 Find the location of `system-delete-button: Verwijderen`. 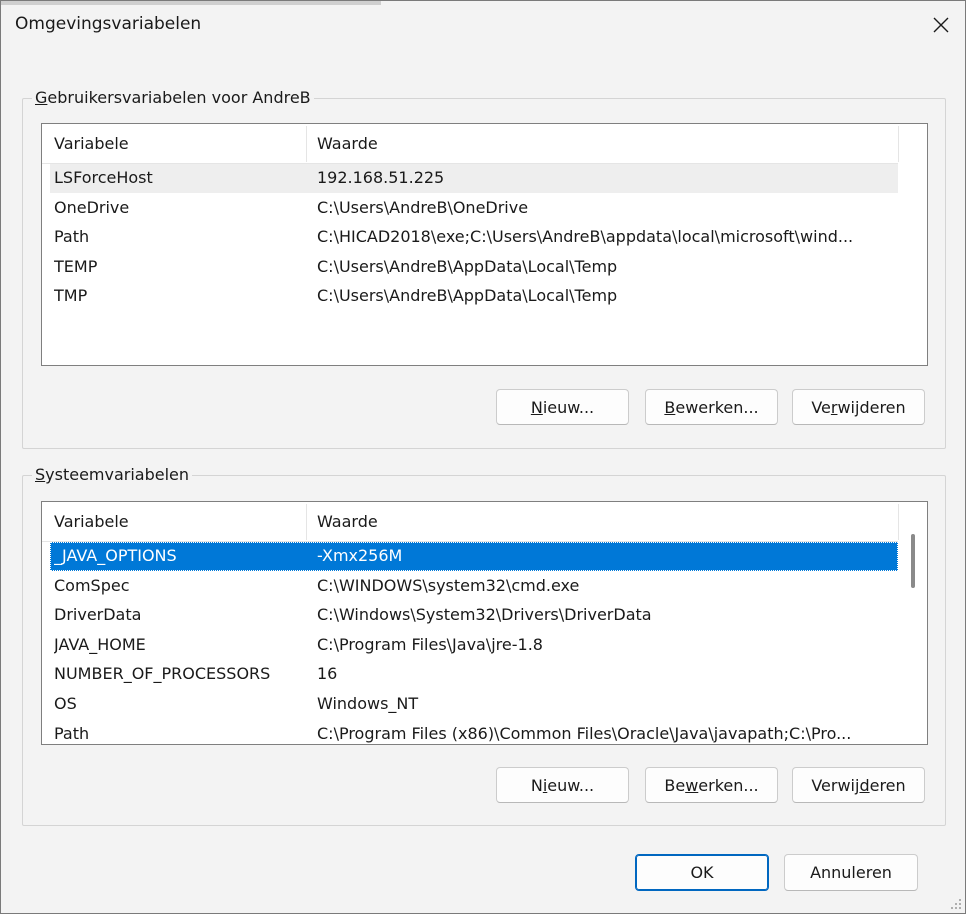

system-delete-button: Verwijderen is located at coordinates (858, 785).